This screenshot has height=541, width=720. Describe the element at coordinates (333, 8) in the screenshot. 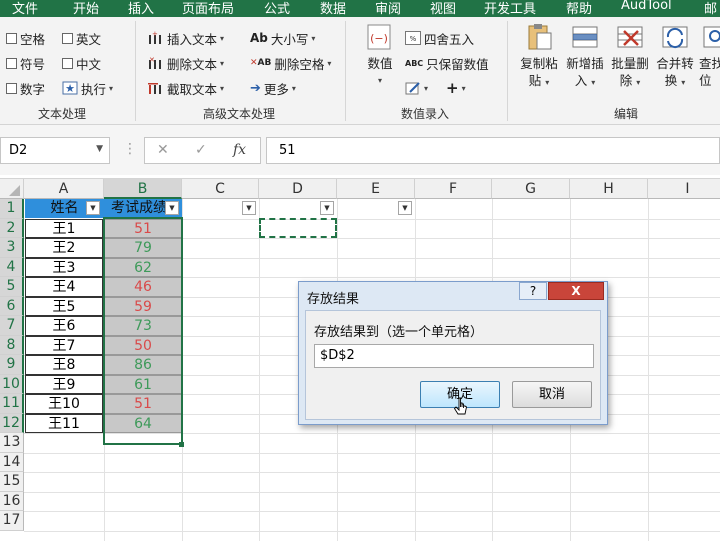

I see `menu-data: 数据` at that location.